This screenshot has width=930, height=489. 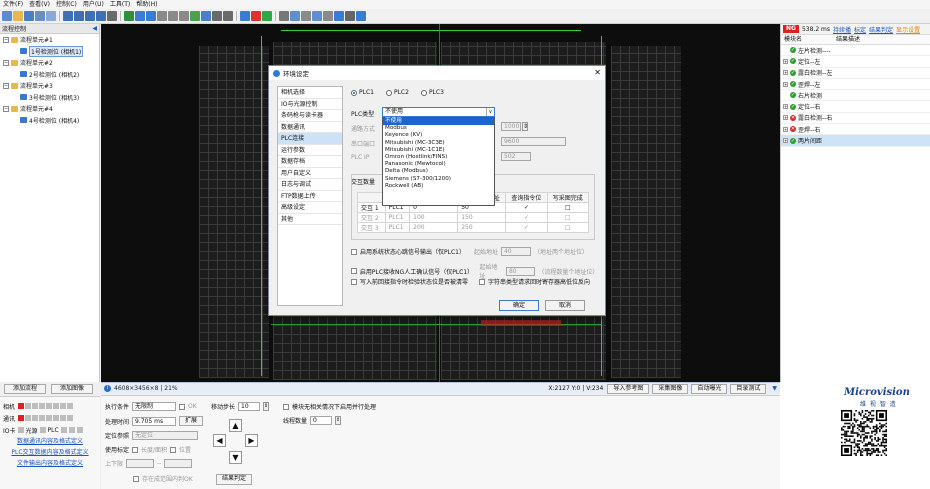 What do you see at coordinates (68, 16) in the screenshot?
I see `zoom-in-icon` at bounding box center [68, 16].